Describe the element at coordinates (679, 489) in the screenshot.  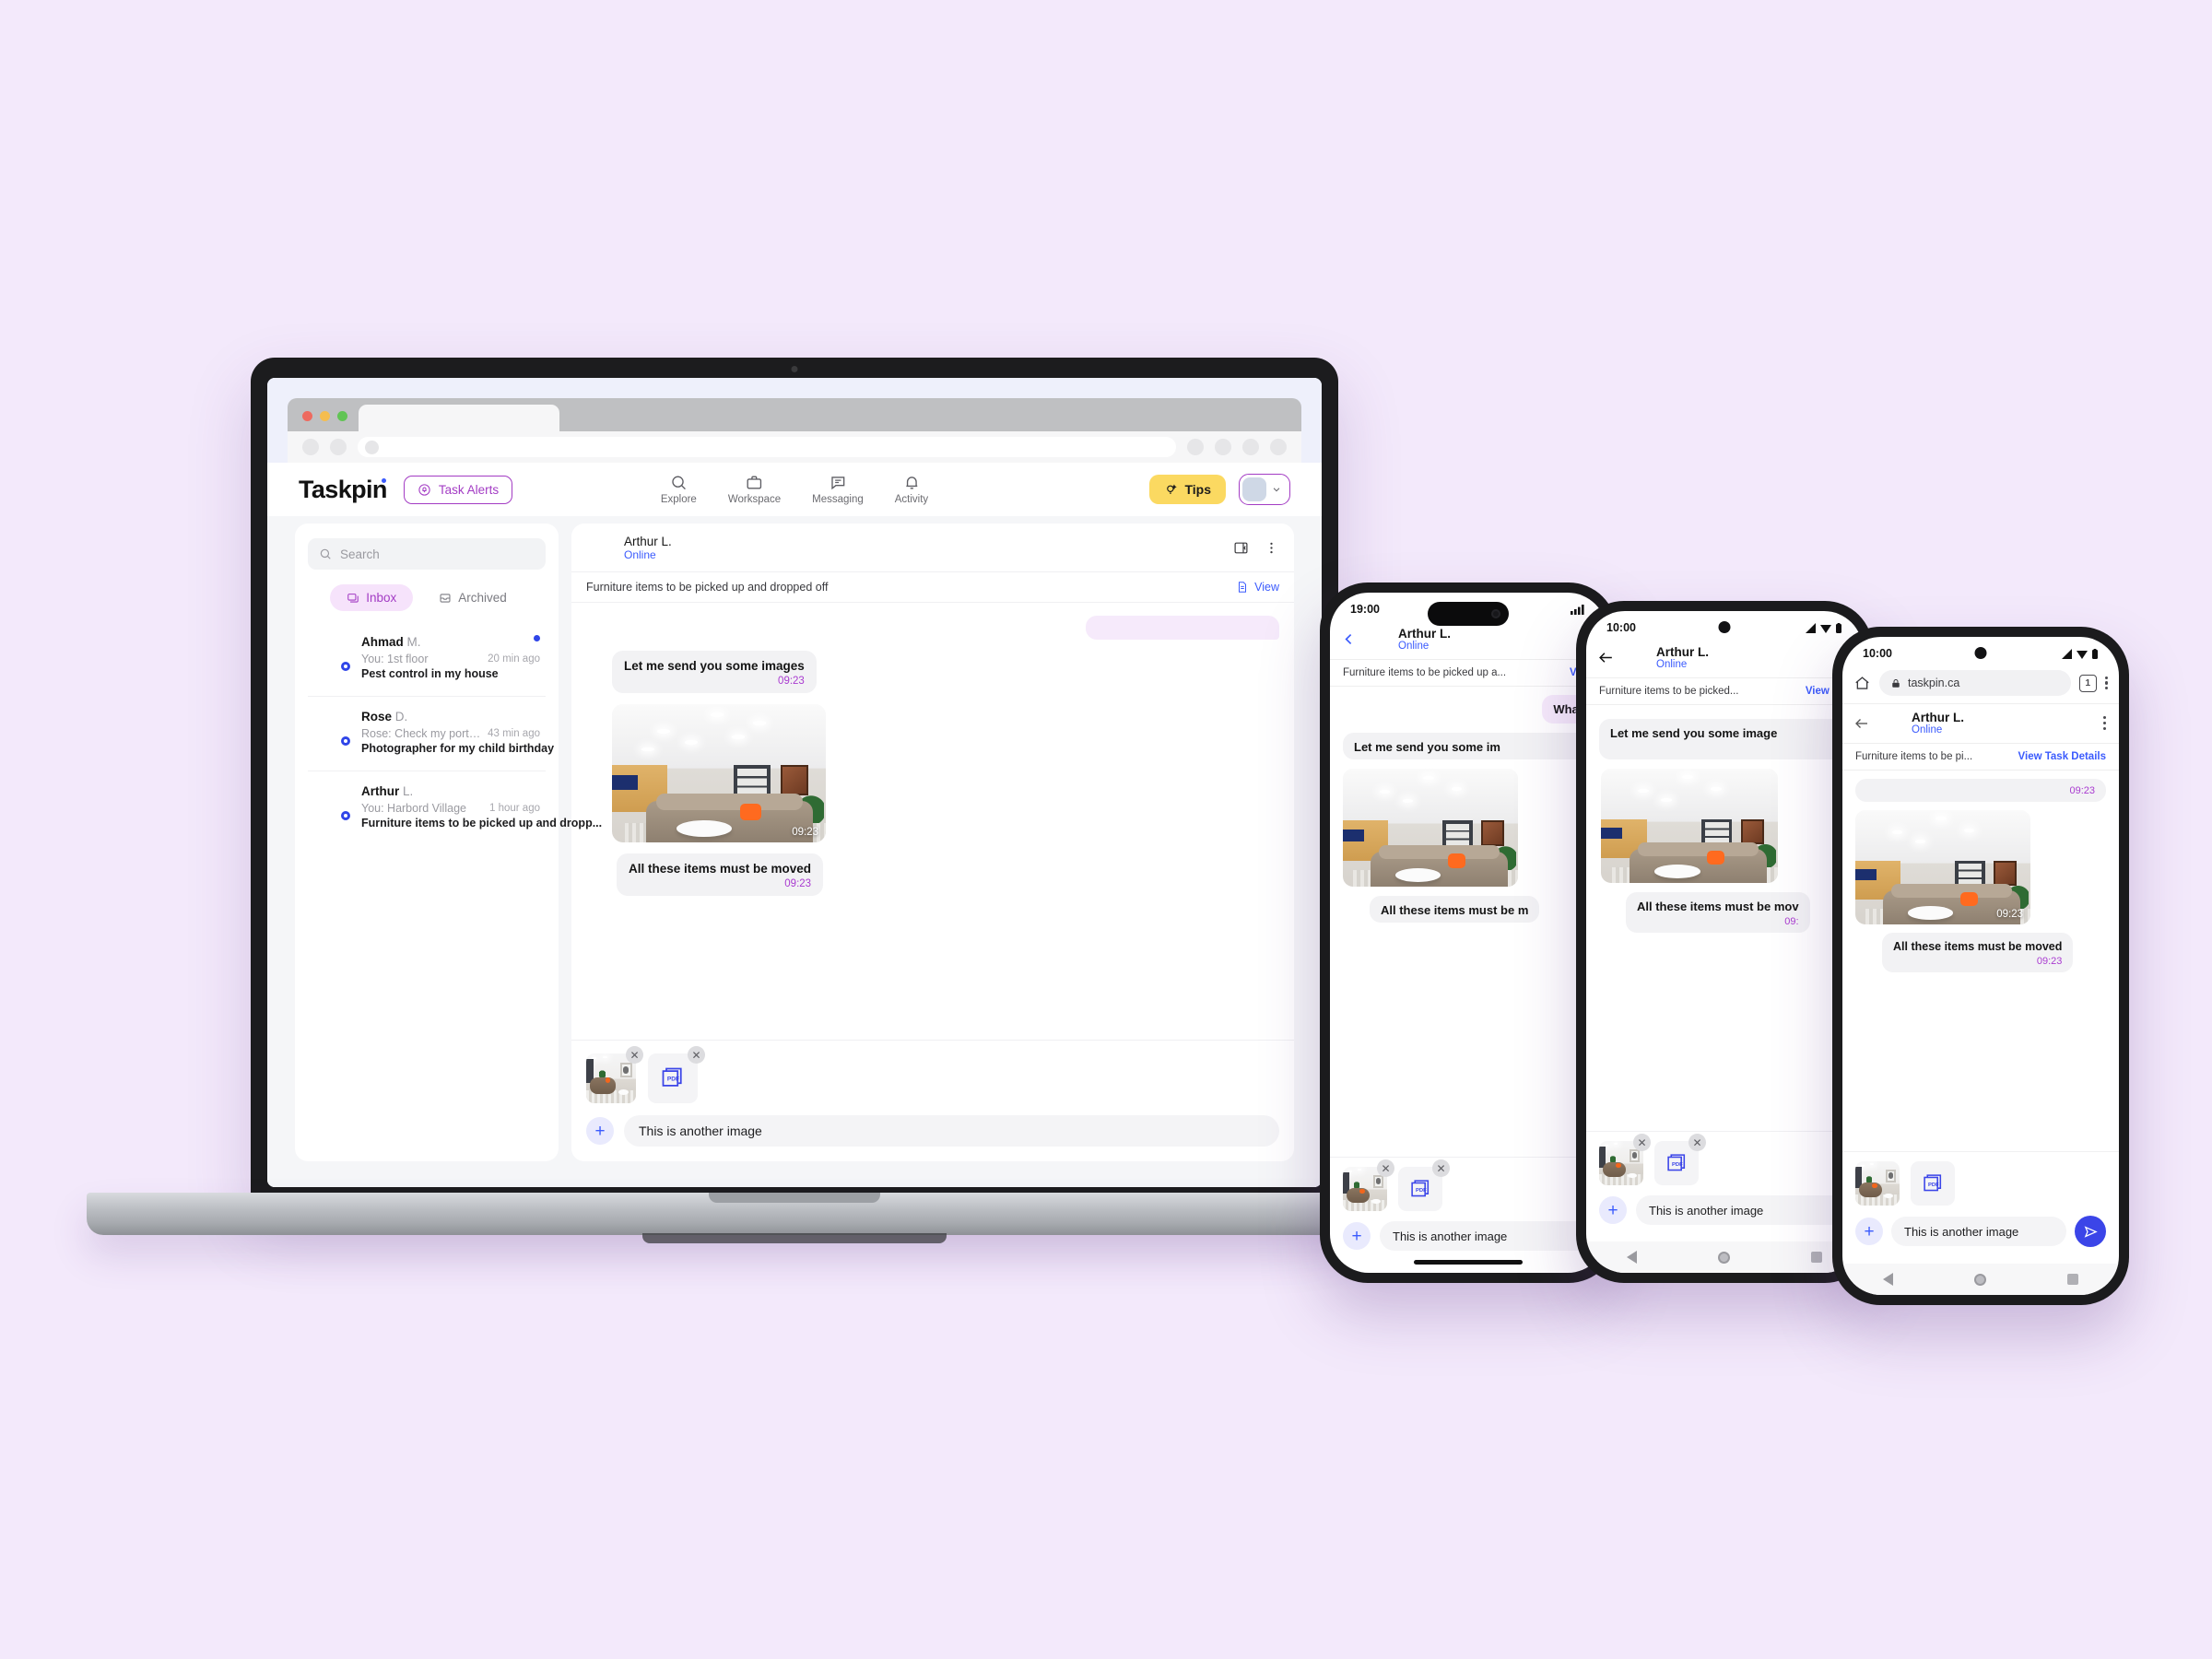
I see `nav-item-explore: Explore` at that location.